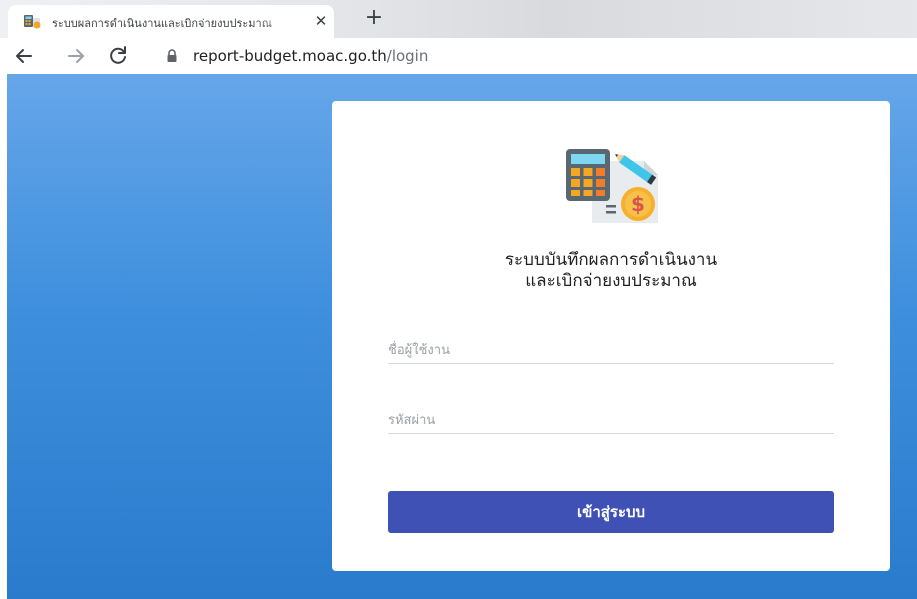 The height and width of the screenshot is (599, 917). I want to click on browser-toolbar: report-budget.moac.go.th/login, so click(458, 56).